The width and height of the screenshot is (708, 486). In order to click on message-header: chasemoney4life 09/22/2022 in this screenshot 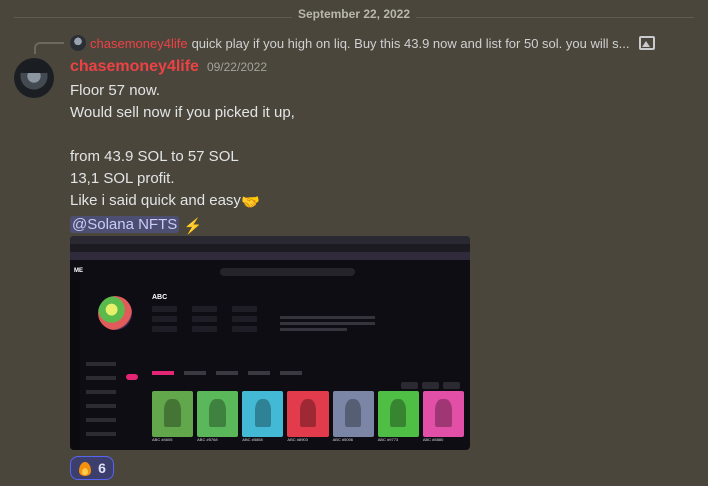, I will do `click(168, 67)`.